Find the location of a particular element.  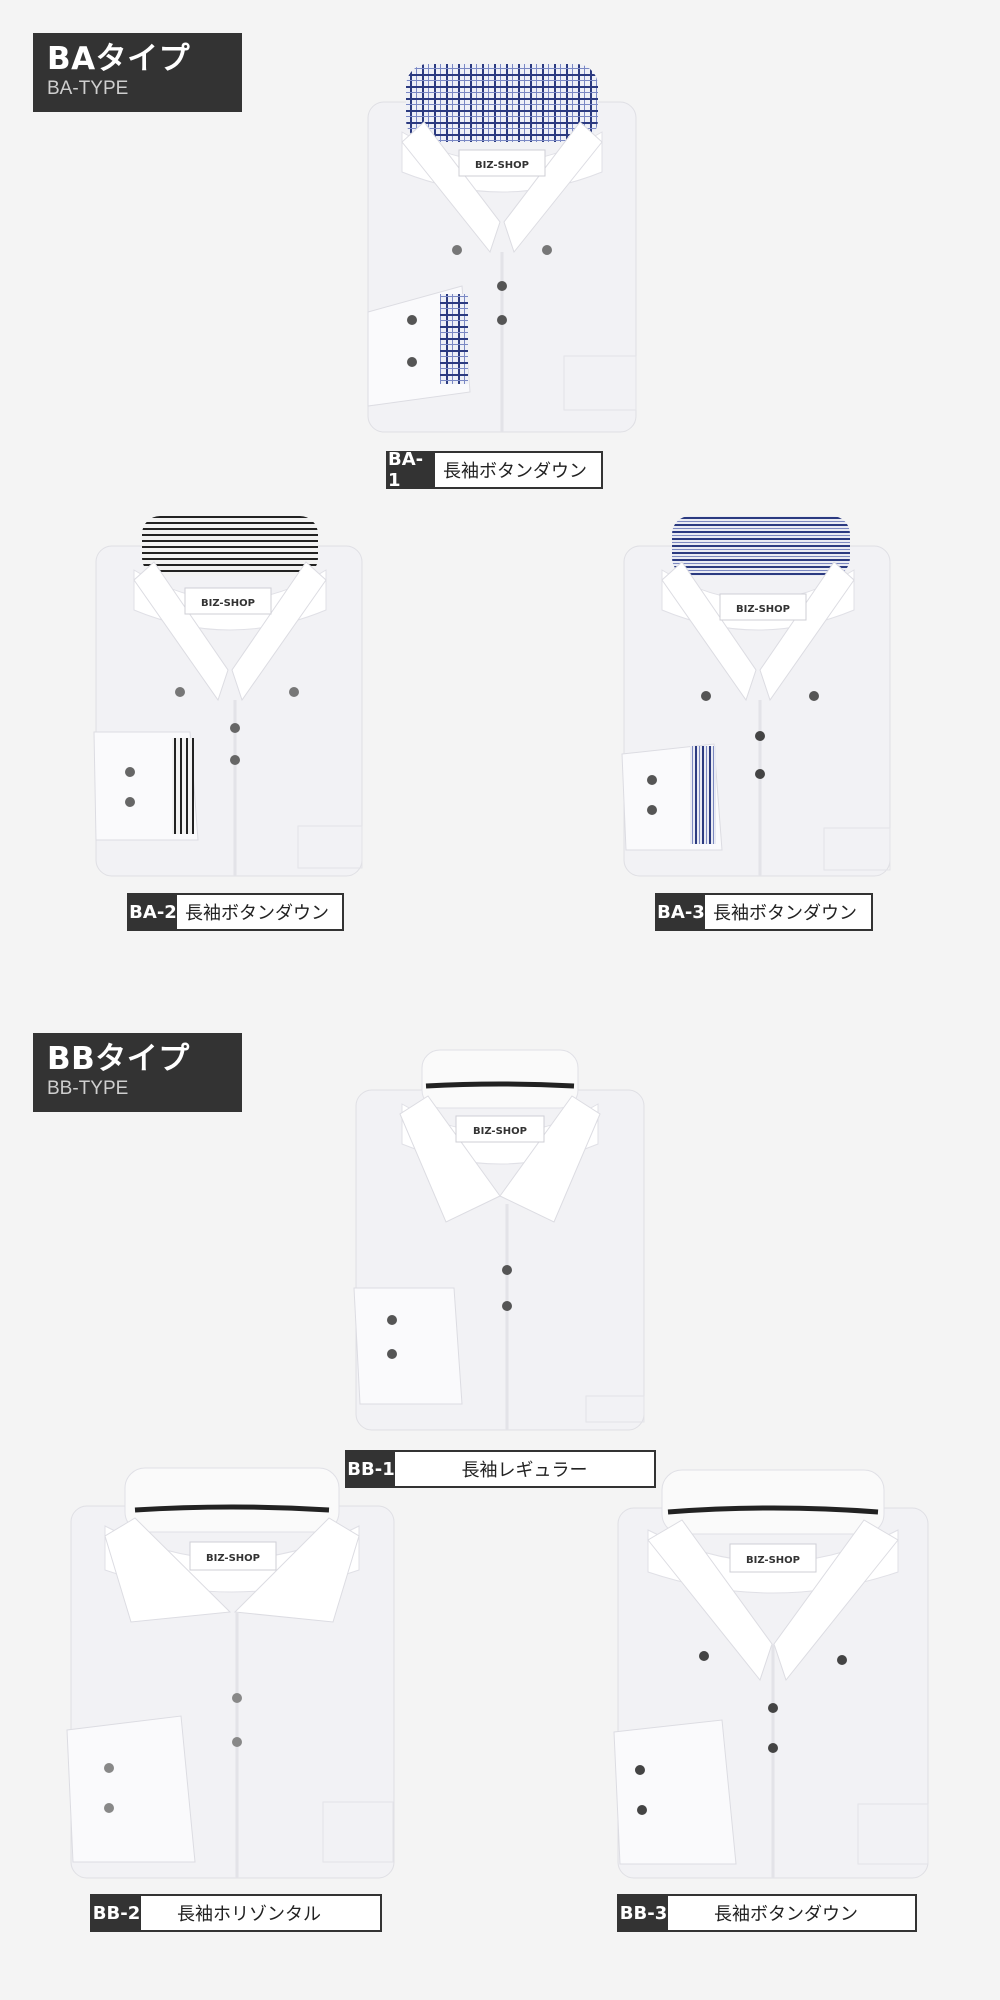

product-label-bb-3: BB-3 長袖ボタンダウン is located at coordinates (767, 1913).